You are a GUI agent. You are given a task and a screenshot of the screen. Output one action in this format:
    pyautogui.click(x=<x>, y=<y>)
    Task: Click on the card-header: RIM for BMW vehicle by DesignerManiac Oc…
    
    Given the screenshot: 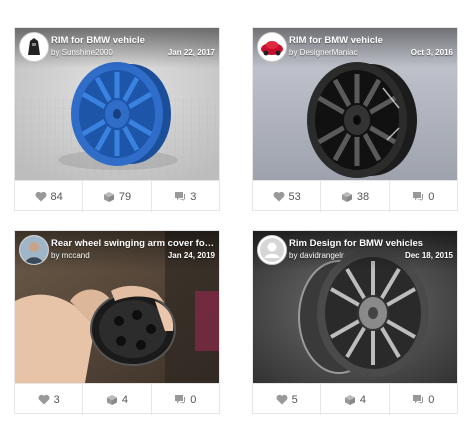 What is the action you would take?
    pyautogui.click(x=355, y=48)
    